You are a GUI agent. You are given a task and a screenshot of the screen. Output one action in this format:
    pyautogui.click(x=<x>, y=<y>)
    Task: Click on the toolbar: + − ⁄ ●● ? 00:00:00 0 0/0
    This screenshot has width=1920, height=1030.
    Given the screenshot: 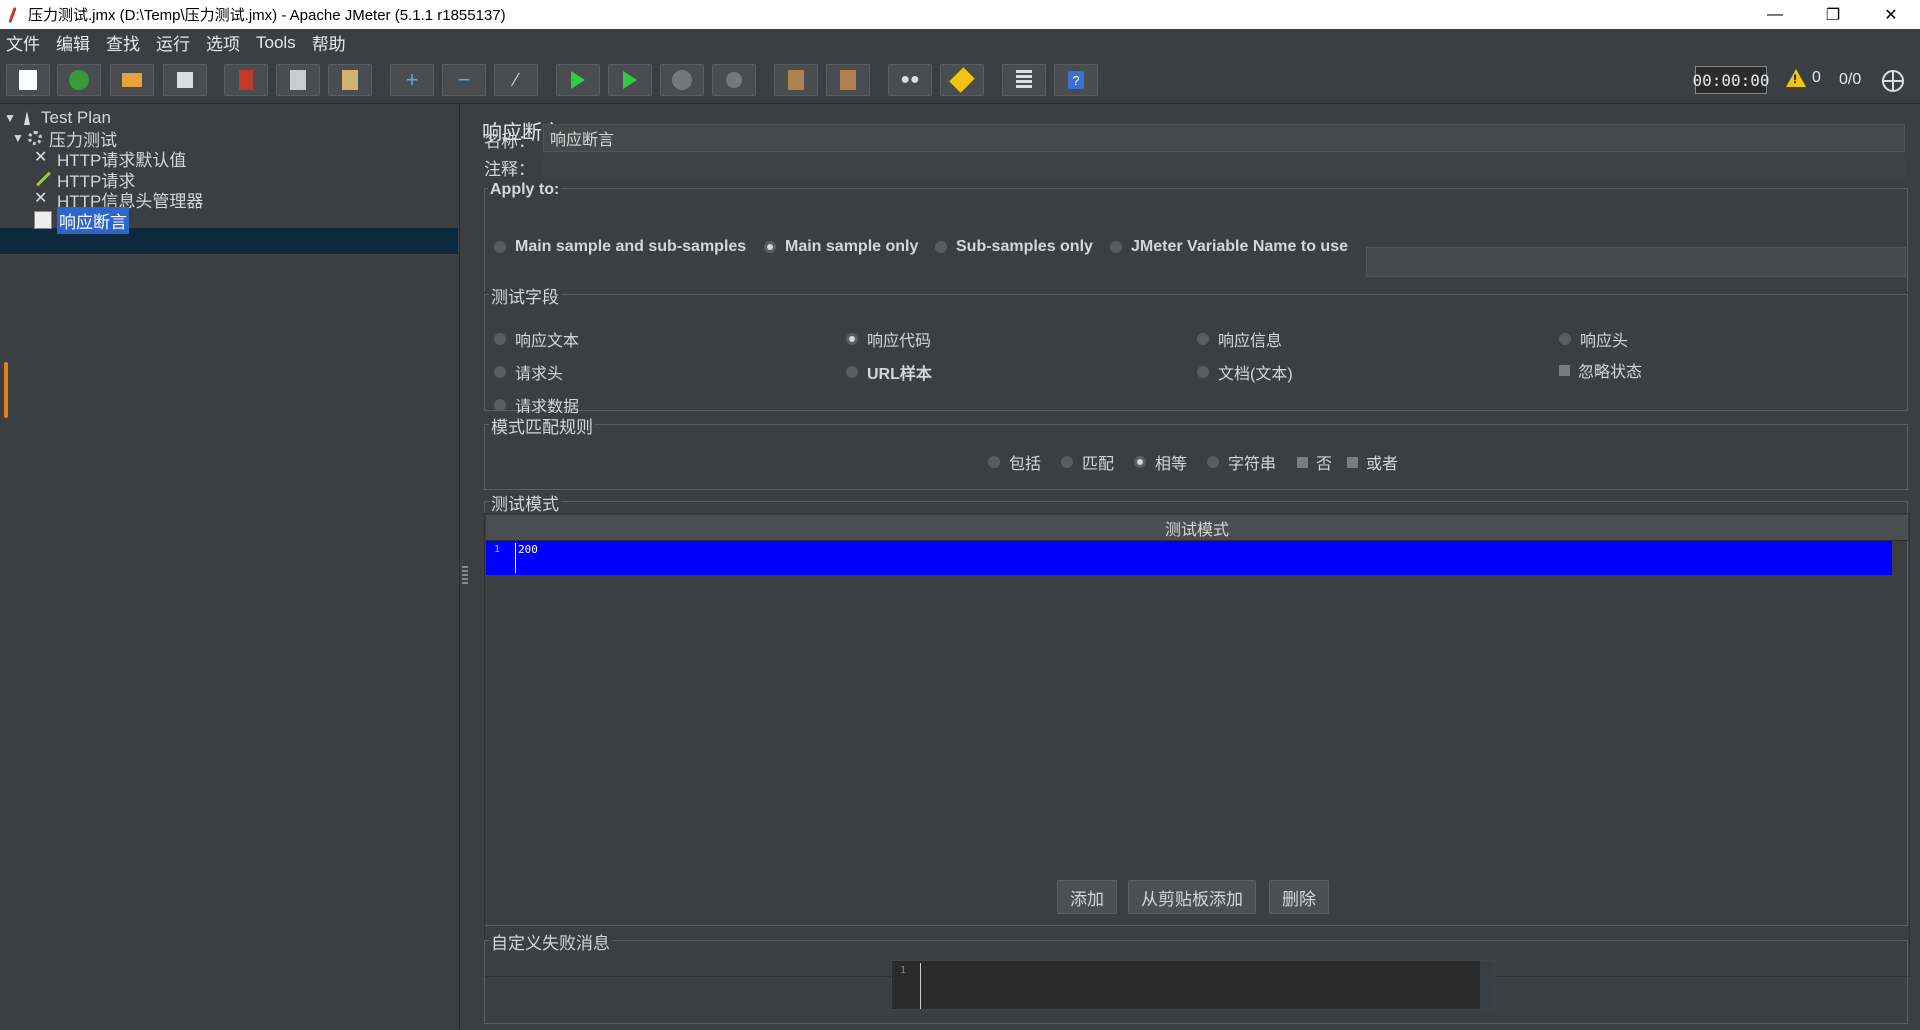 What is the action you would take?
    pyautogui.click(x=960, y=80)
    